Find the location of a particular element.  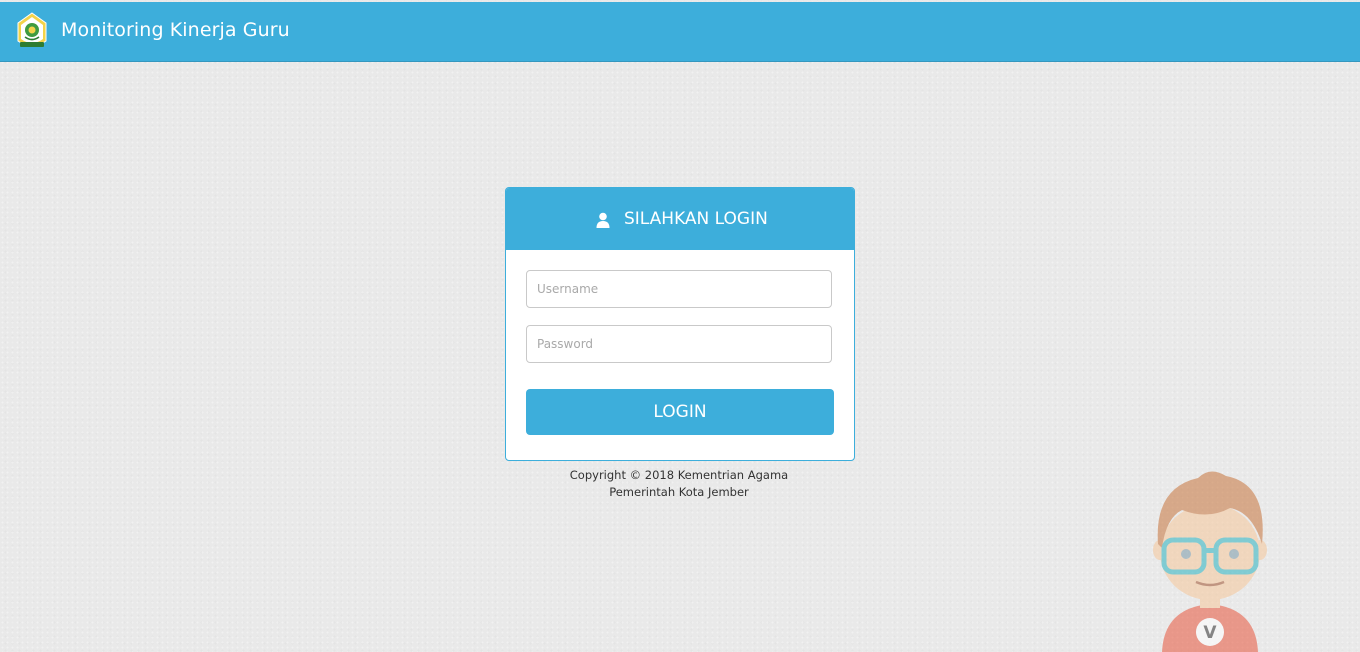

copyright-line: Copyright © 2018 Kementrian Agama is located at coordinates (679, 475).